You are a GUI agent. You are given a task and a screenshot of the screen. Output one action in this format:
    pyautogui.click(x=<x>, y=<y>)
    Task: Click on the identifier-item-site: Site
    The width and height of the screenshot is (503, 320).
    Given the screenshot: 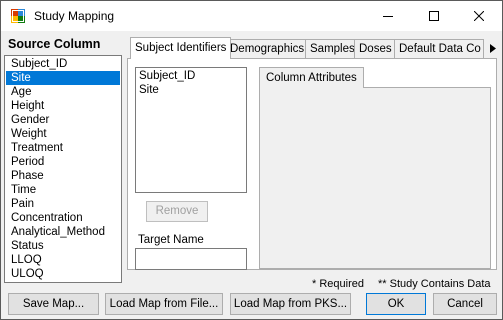 What is the action you would take?
    pyautogui.click(x=191, y=90)
    